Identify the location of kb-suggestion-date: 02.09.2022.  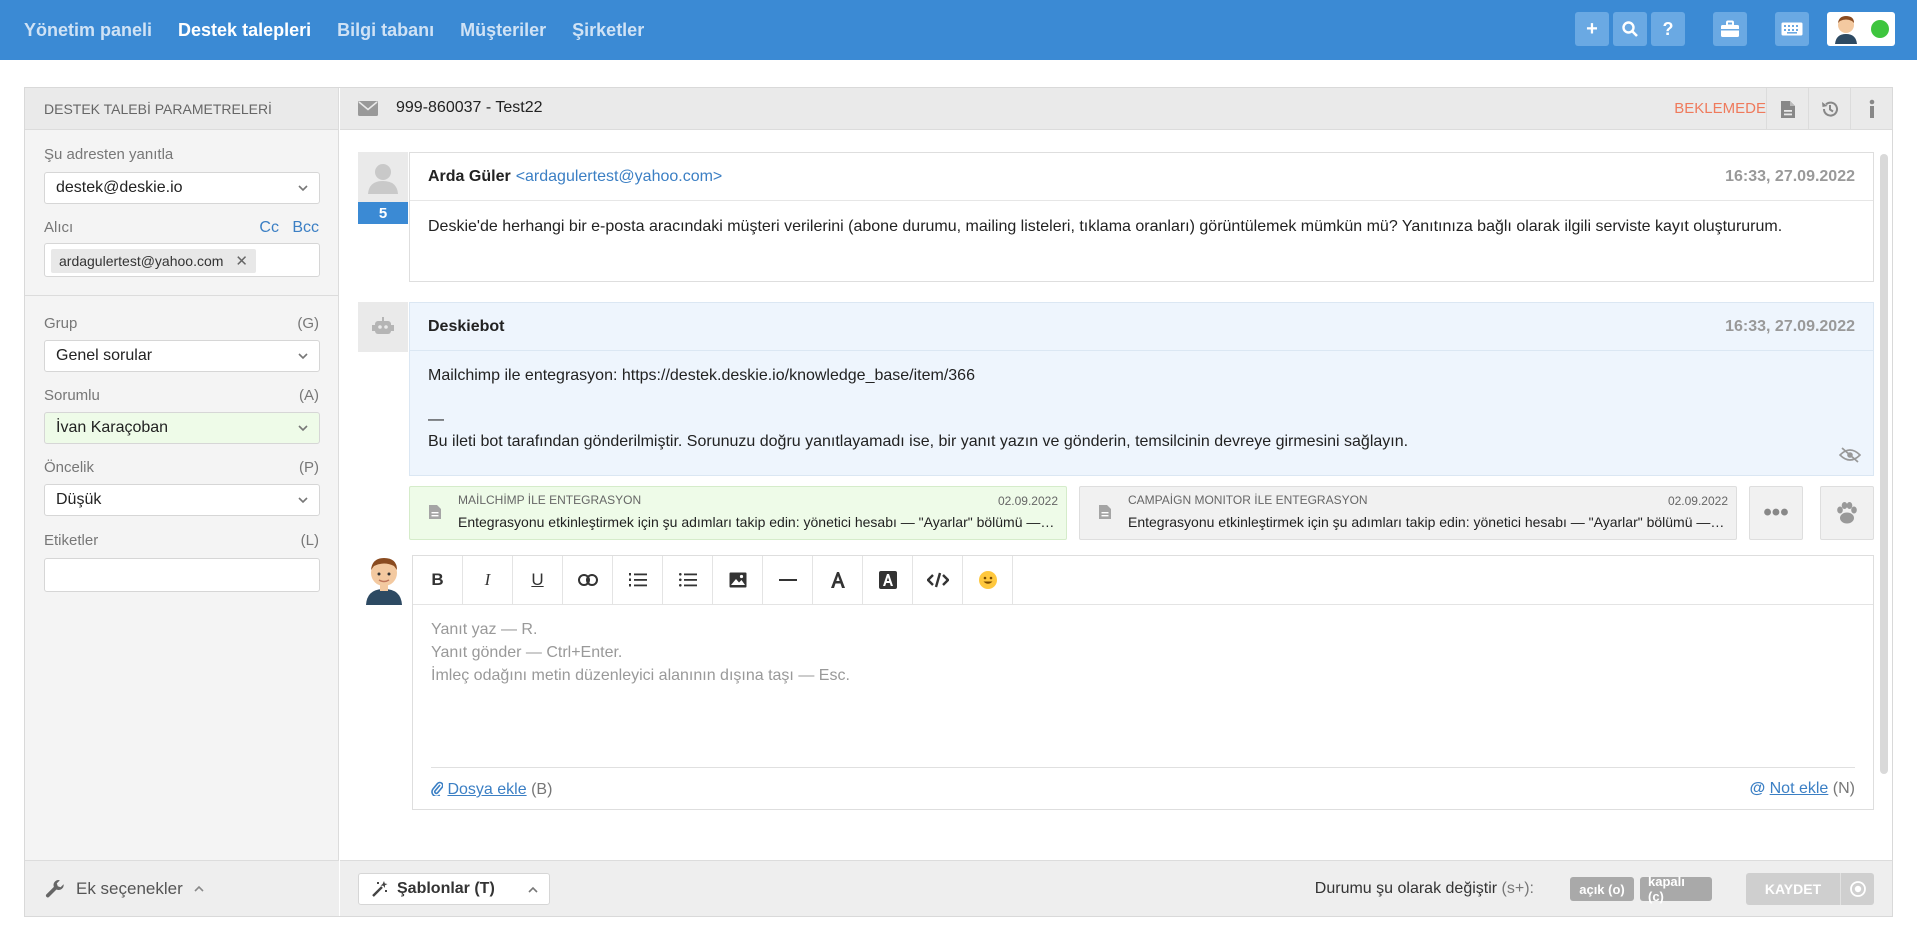
(1027, 501).